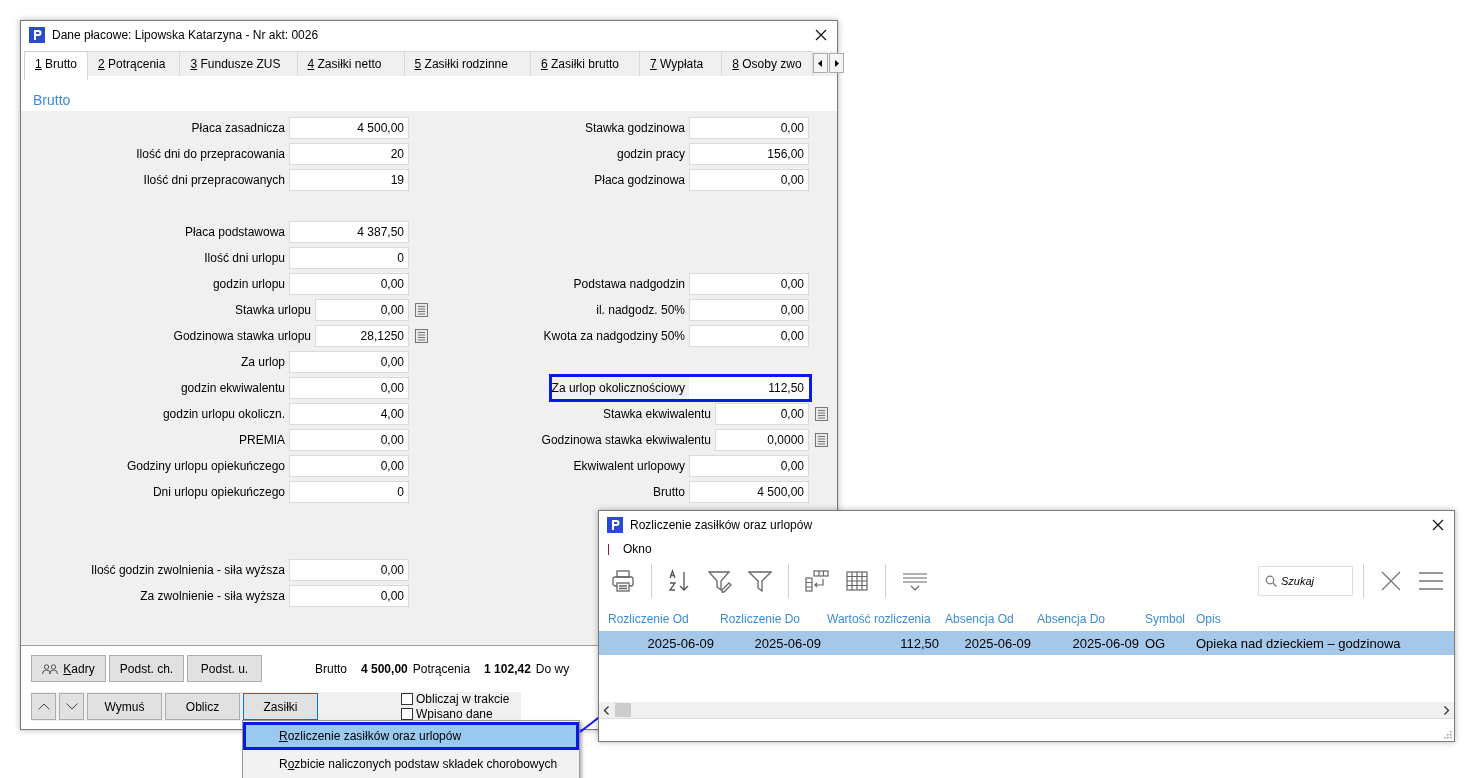 The image size is (1475, 778). What do you see at coordinates (1156, 643) in the screenshot?
I see `table-cell-text: OG` at bounding box center [1156, 643].